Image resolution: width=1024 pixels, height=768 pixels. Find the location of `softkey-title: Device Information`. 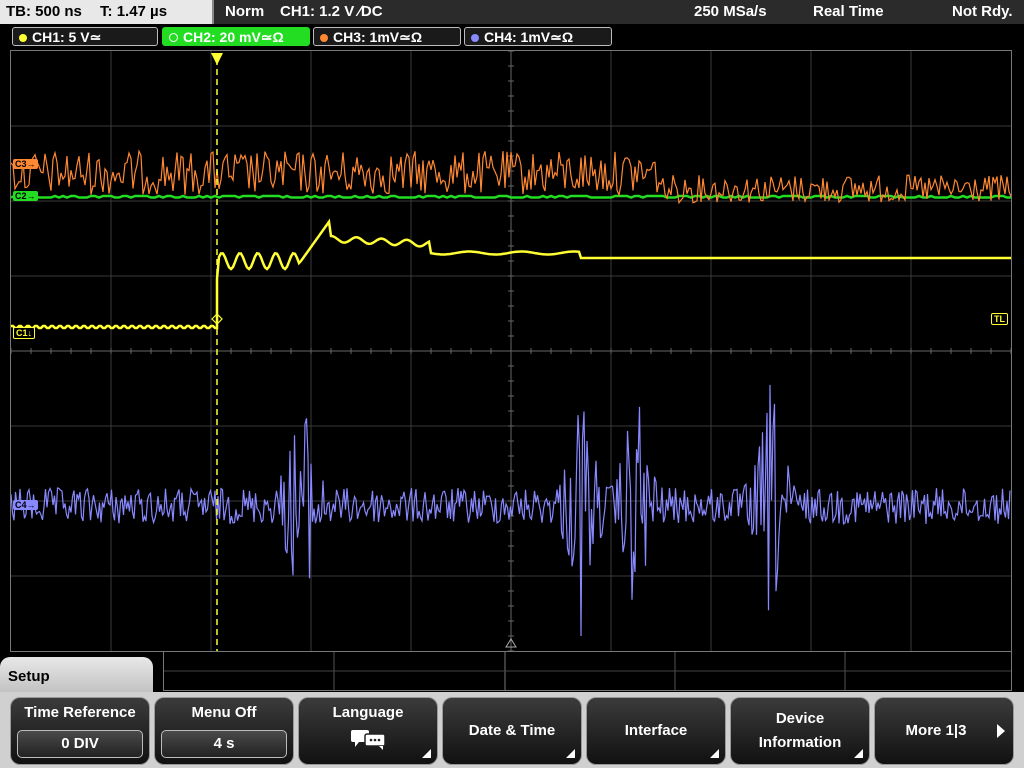

softkey-title: Device Information is located at coordinates (800, 730).